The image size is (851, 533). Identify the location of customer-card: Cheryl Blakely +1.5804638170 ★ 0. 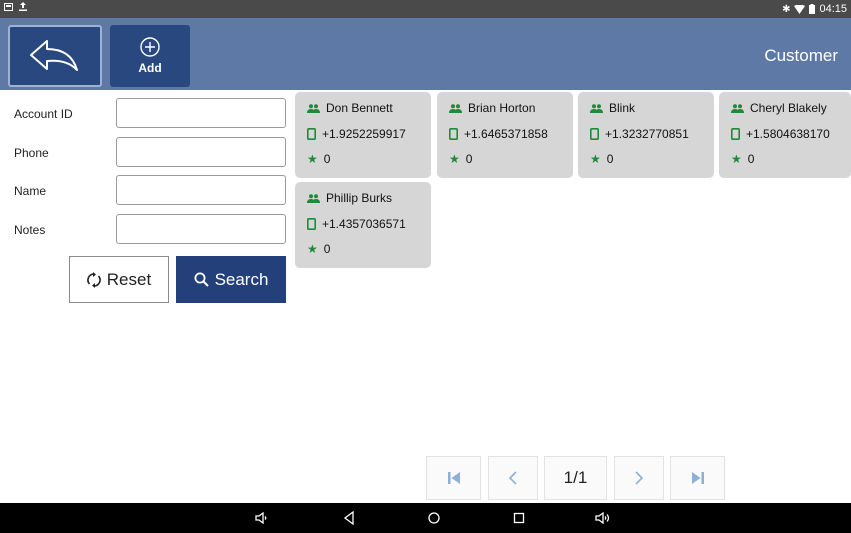
(785, 135).